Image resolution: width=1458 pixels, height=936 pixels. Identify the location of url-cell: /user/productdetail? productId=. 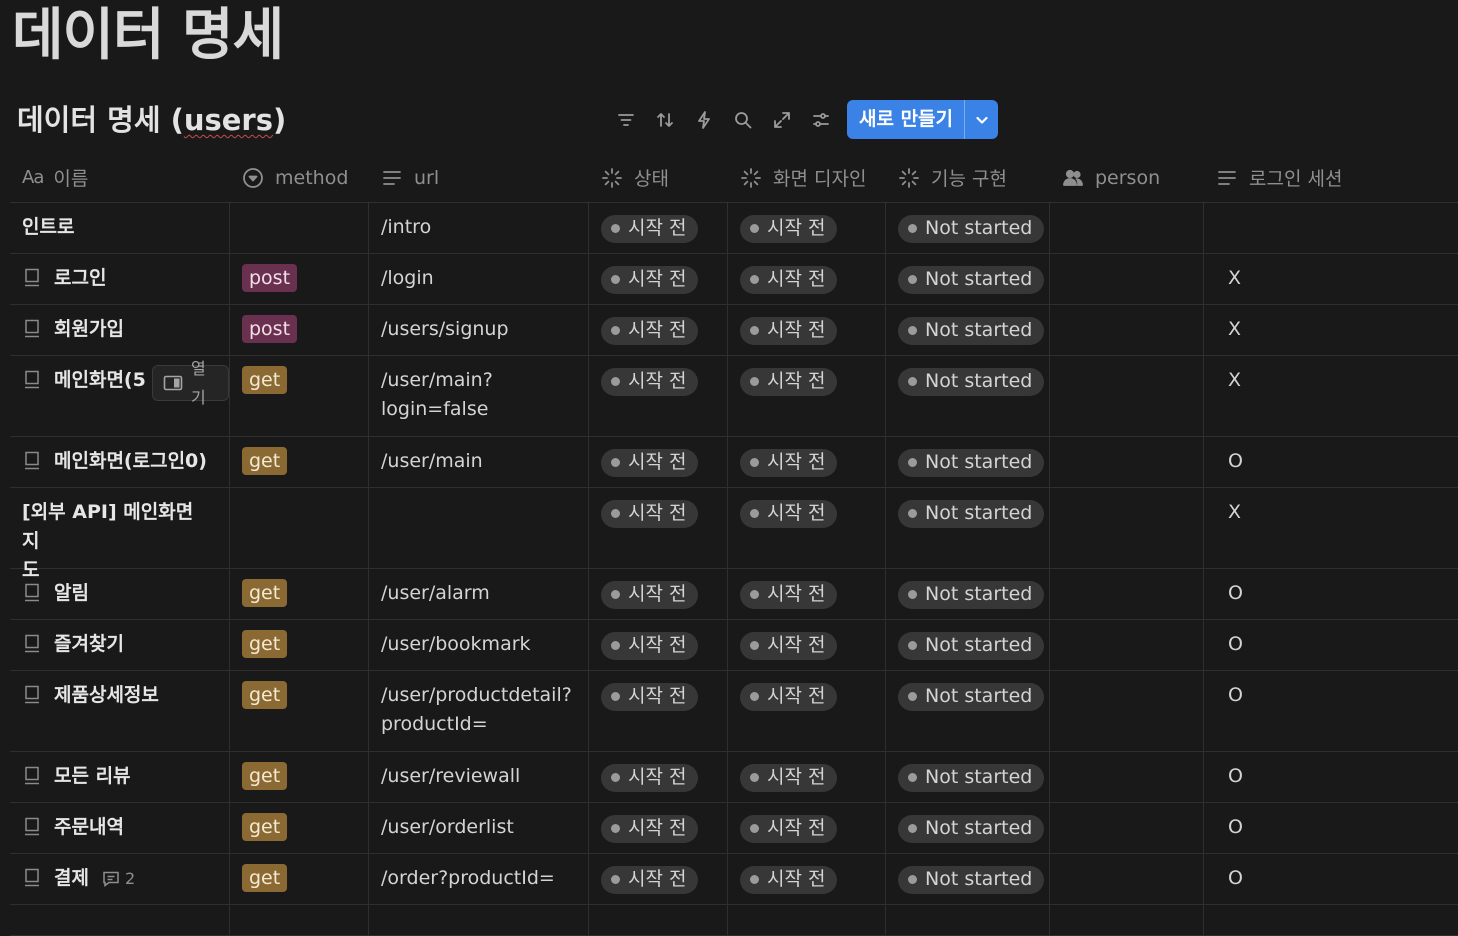
(479, 711).